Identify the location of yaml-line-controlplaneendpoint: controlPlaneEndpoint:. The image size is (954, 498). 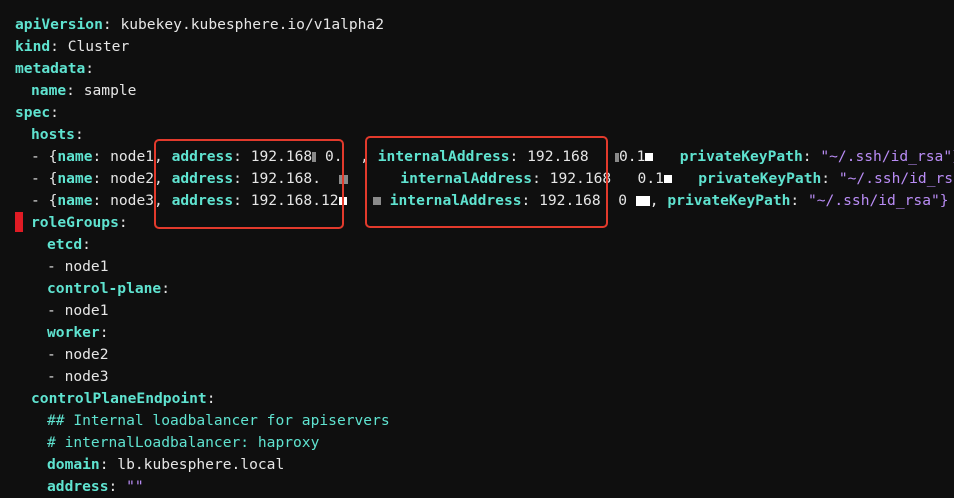
(123, 398).